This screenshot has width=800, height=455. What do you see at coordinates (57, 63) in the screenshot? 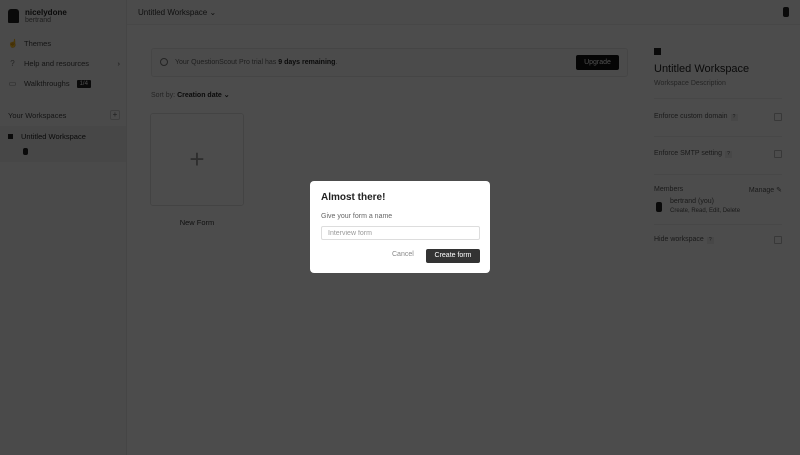
I see `label: Help and resources` at bounding box center [57, 63].